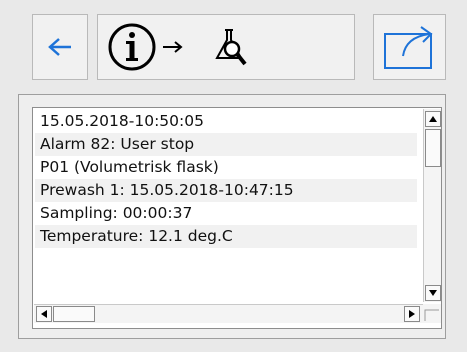 The image size is (467, 352). I want to click on info-circle-icon, so click(132, 47).